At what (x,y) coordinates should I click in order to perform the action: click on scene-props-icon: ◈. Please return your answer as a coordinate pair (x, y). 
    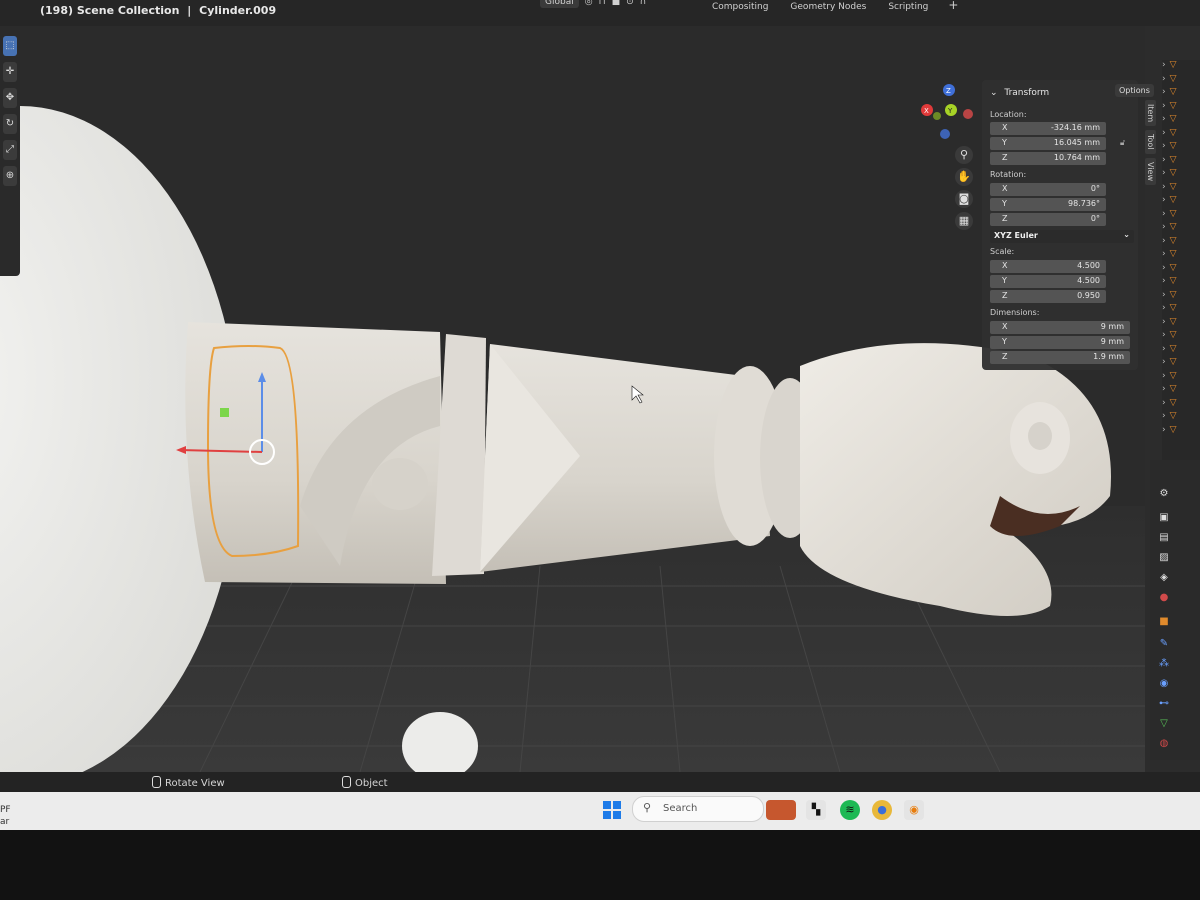
    Looking at the image, I should click on (1164, 578).